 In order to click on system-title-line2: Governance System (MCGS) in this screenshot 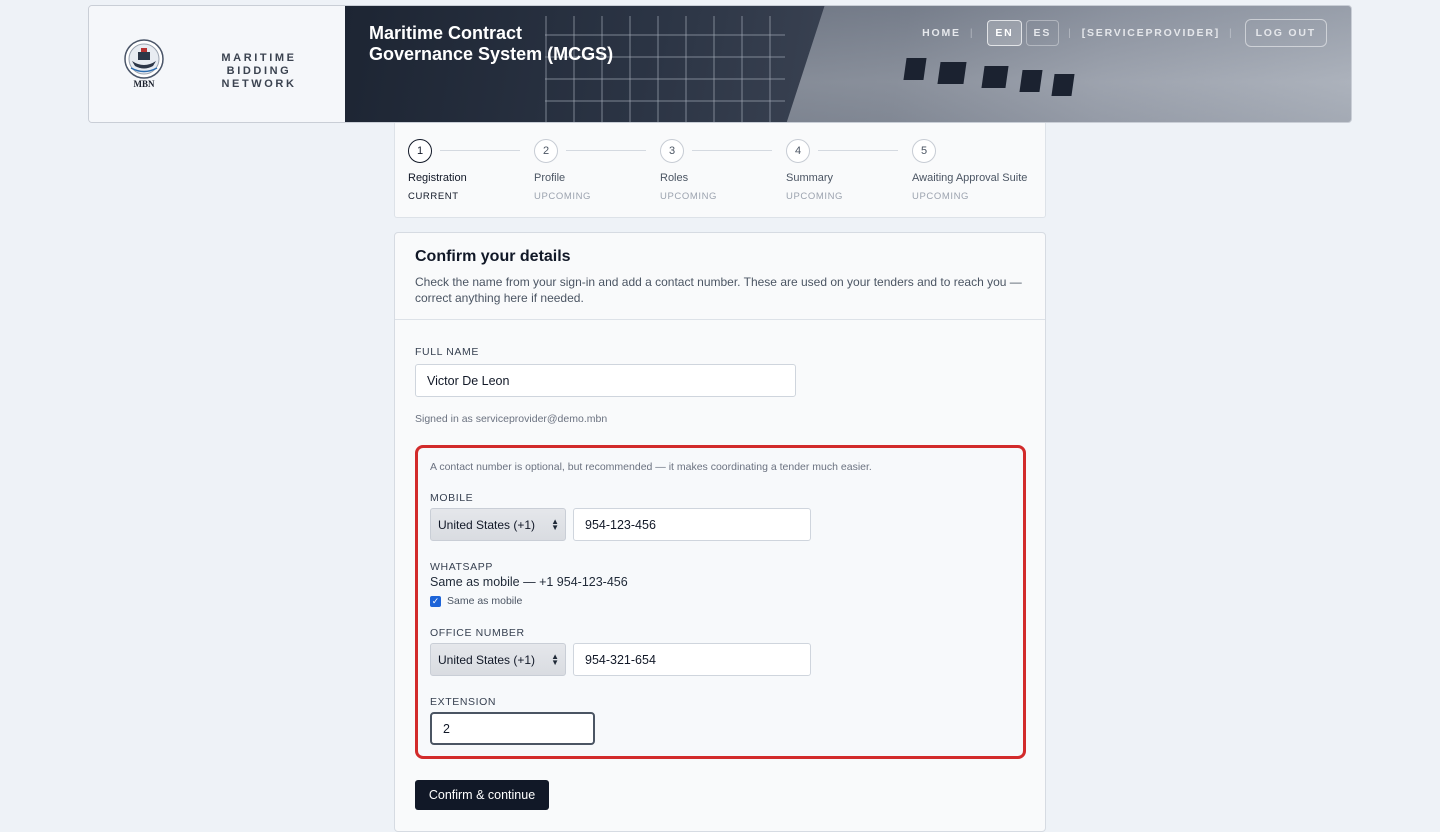, I will do `click(491, 54)`.